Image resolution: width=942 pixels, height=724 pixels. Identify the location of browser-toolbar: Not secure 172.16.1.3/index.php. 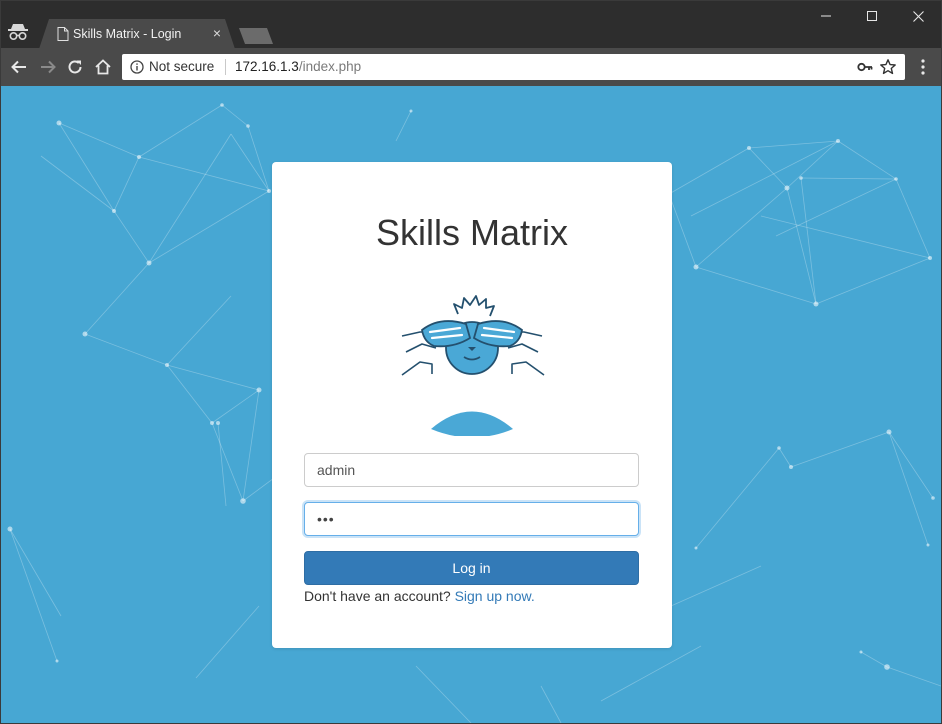
(471, 67).